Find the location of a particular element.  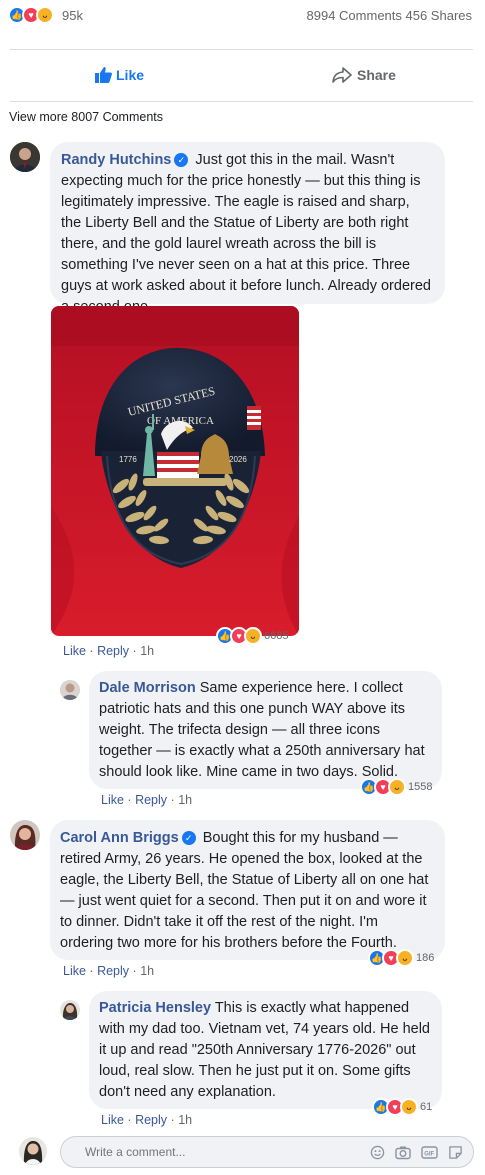

comment-reactions: 👍 ♥ ᴗ 6685 is located at coordinates (252, 636).